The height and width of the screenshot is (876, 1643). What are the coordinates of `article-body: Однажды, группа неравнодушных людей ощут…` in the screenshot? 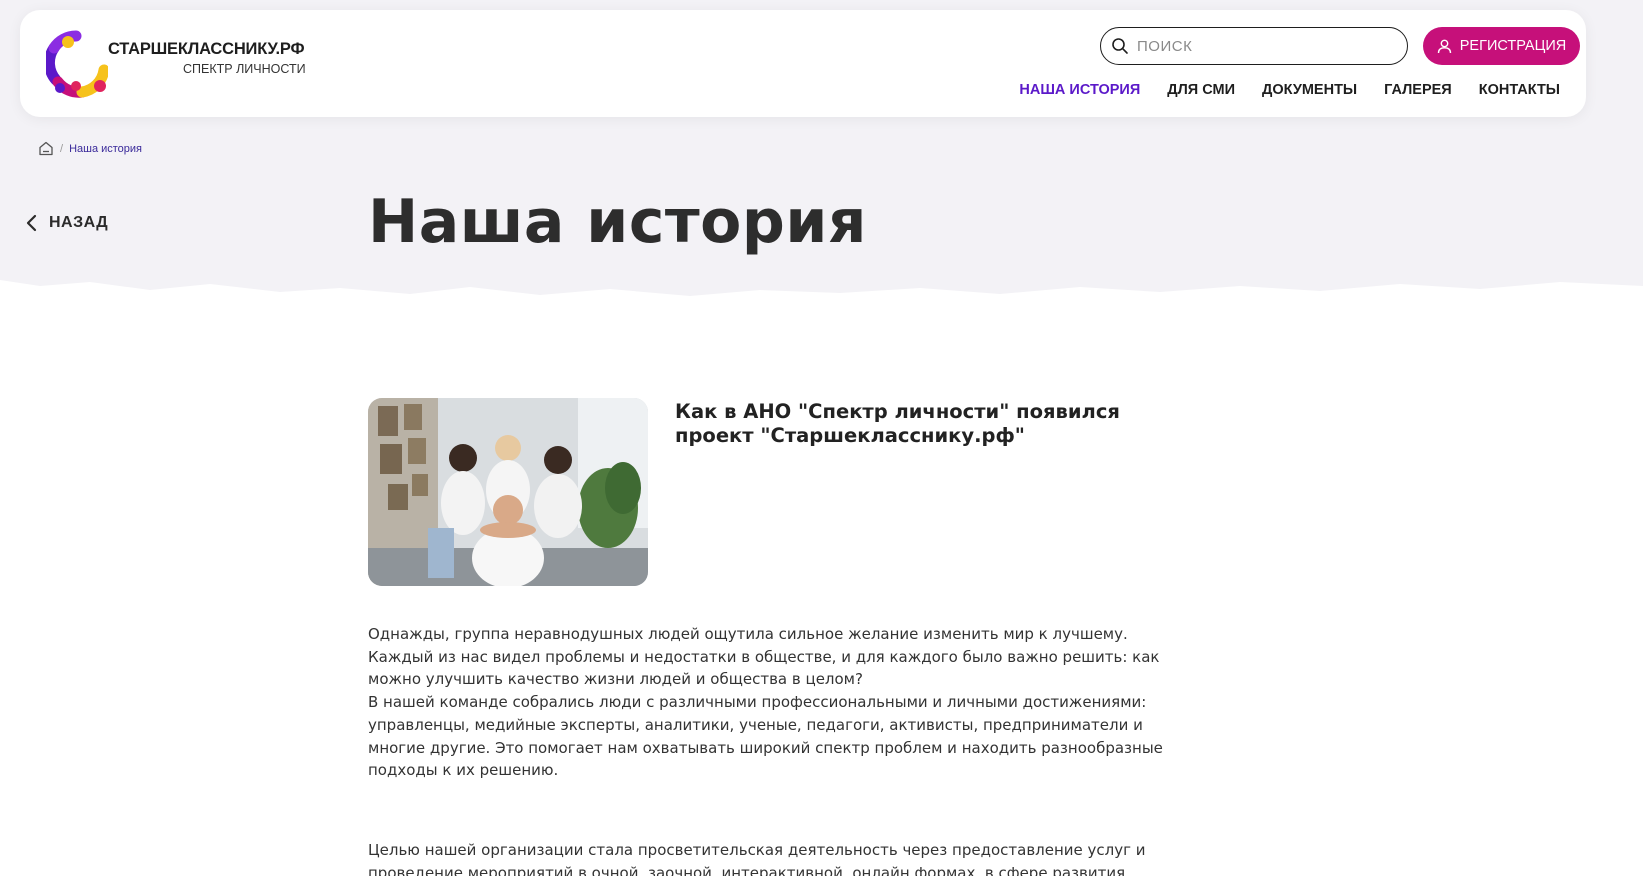 It's located at (778, 749).